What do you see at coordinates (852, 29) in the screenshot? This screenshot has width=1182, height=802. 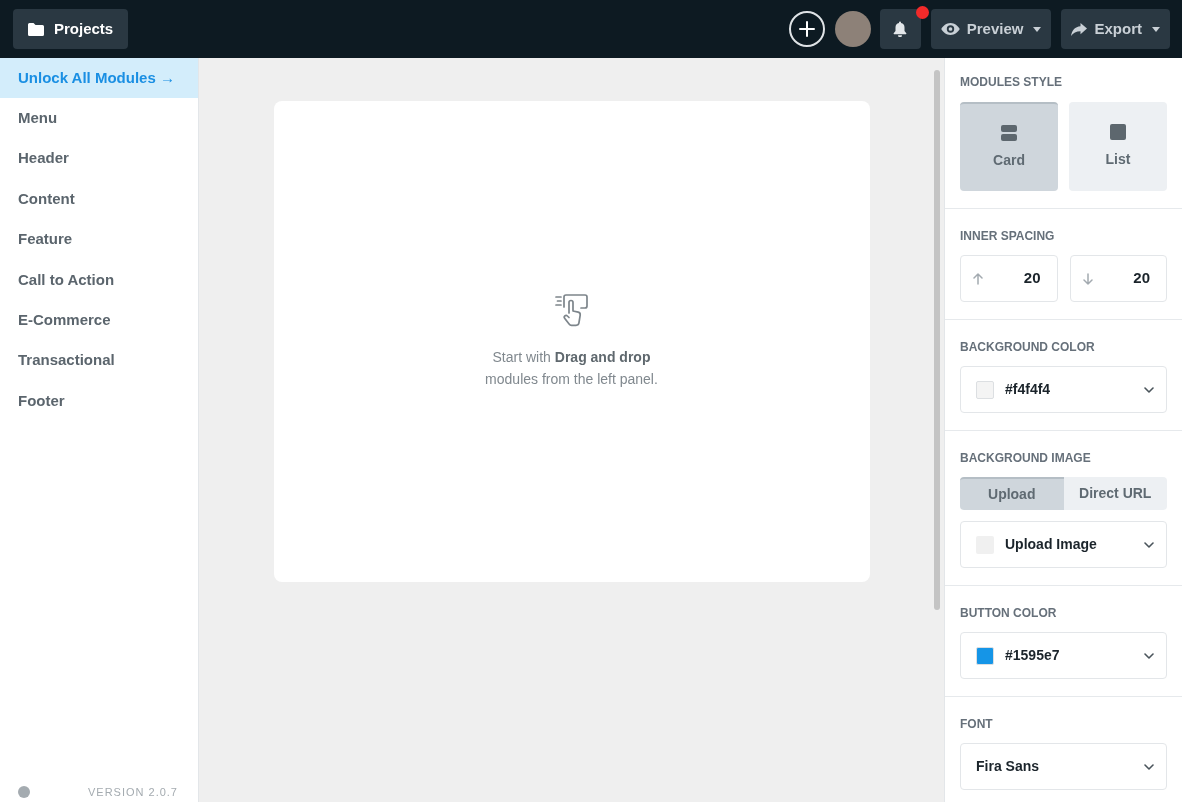 I see `avatar-photo` at bounding box center [852, 29].